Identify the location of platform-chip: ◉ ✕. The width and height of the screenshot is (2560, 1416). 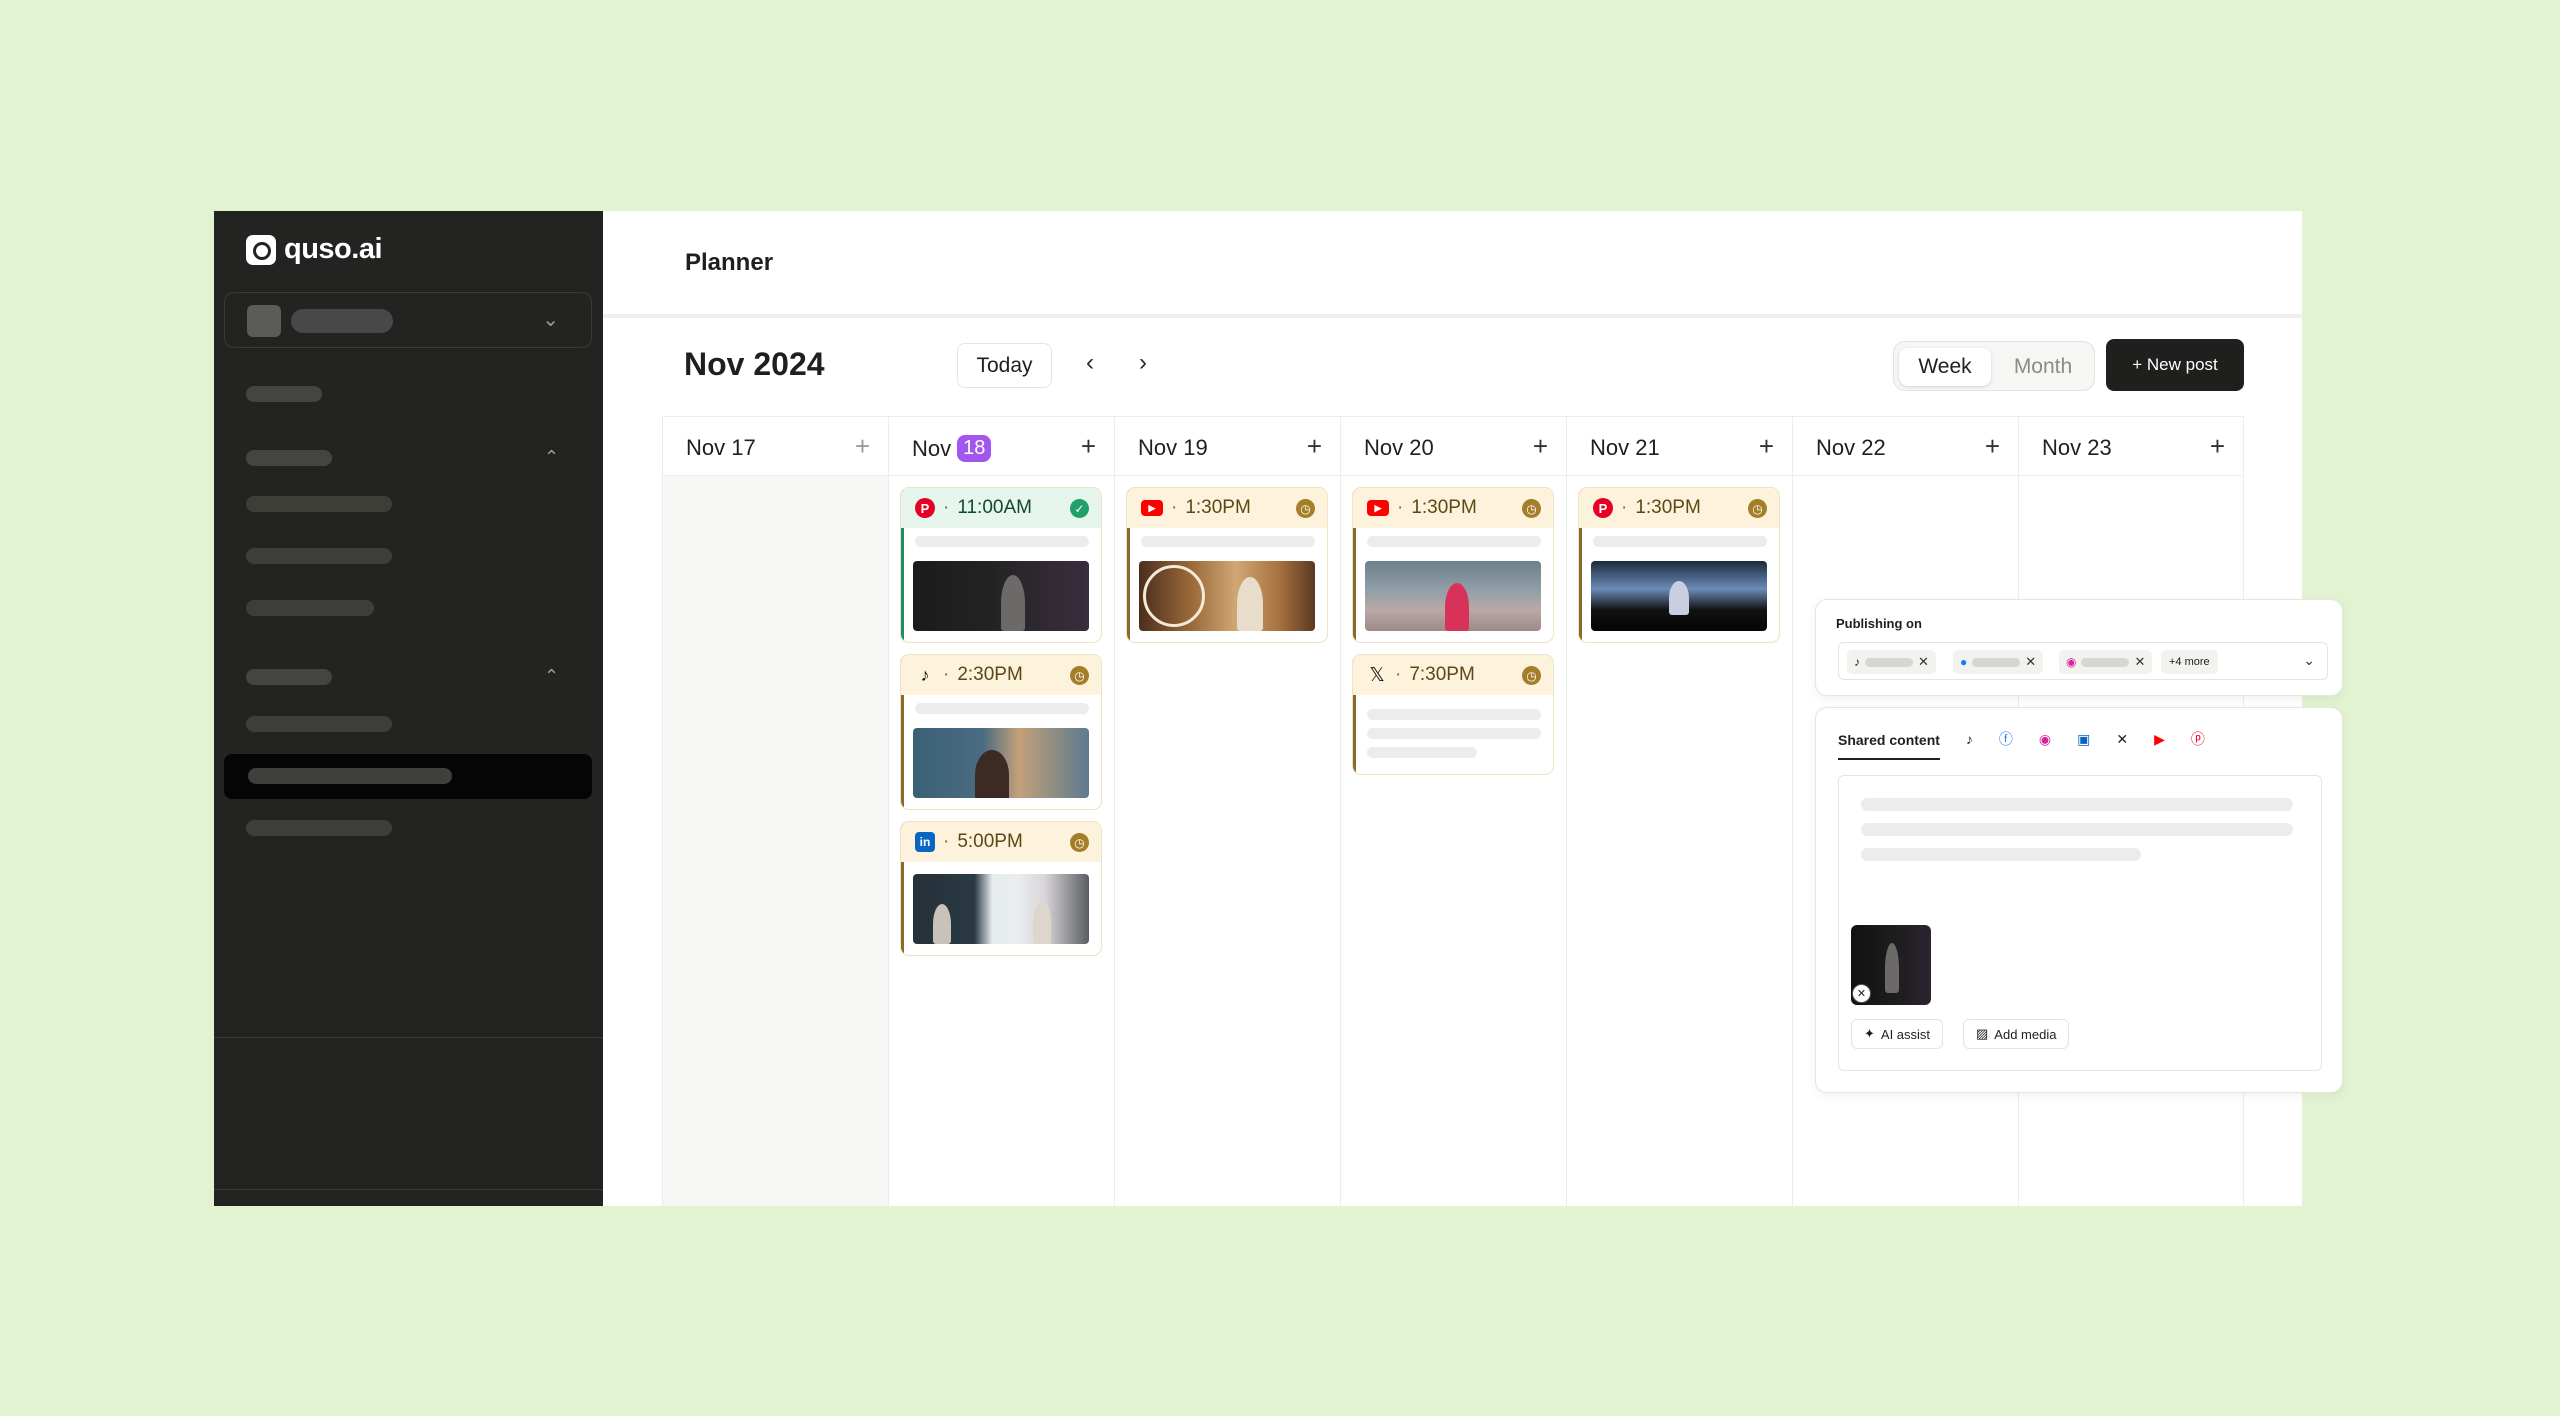
(2106, 662).